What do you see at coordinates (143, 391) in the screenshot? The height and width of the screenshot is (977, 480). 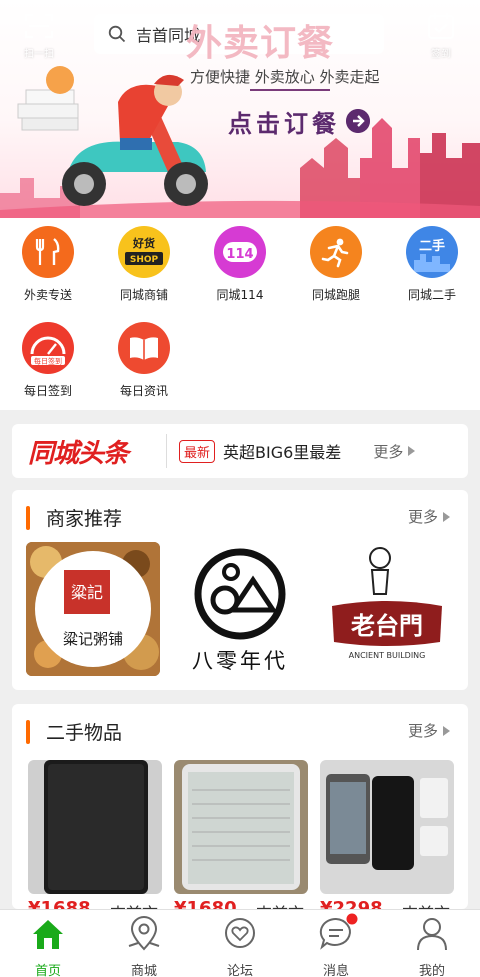 I see `category-label: 每日资讯` at bounding box center [143, 391].